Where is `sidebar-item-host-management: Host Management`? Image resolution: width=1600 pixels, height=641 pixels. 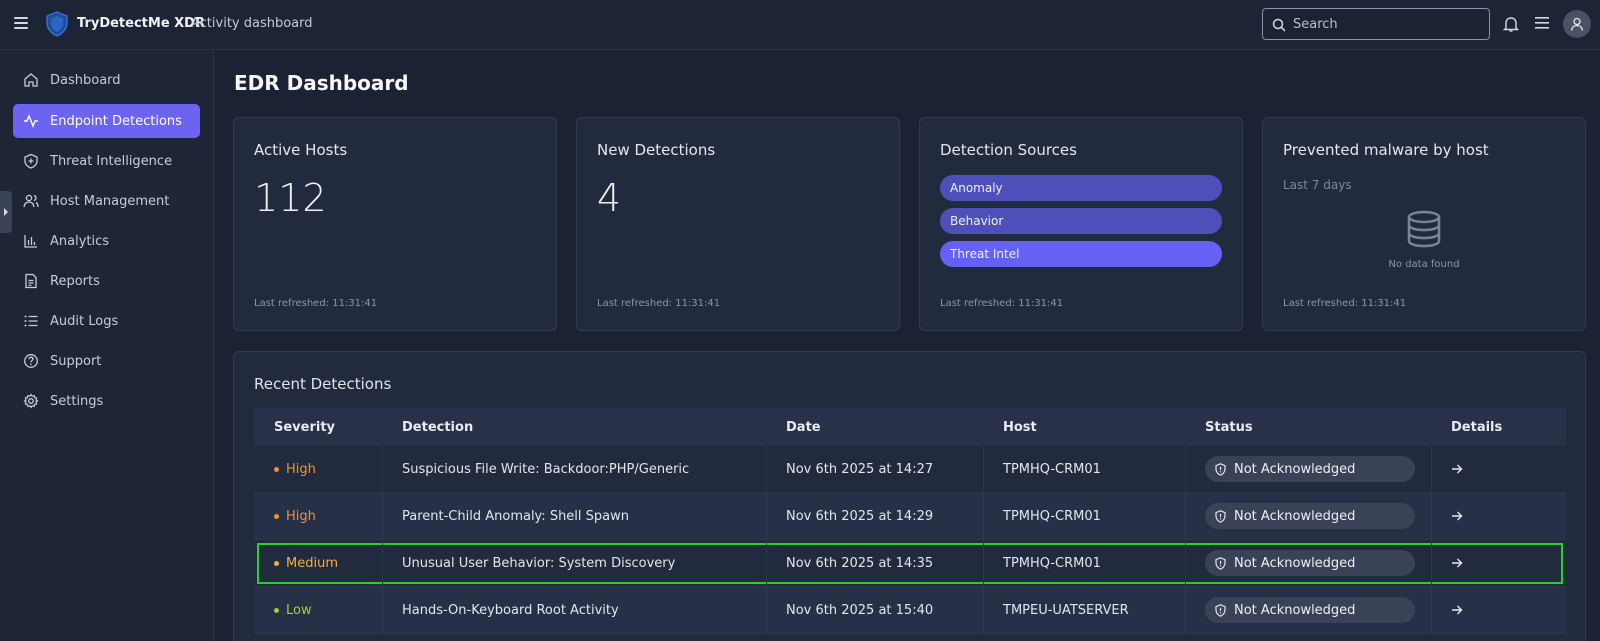 sidebar-item-host-management: Host Management is located at coordinates (106, 201).